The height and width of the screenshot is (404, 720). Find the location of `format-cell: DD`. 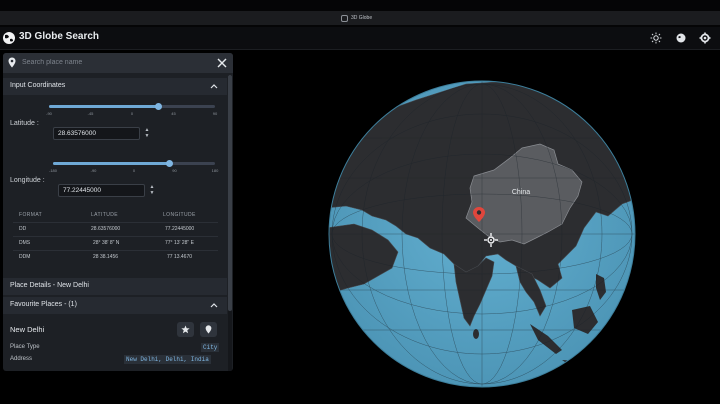

format-cell: DD is located at coordinates (23, 229).